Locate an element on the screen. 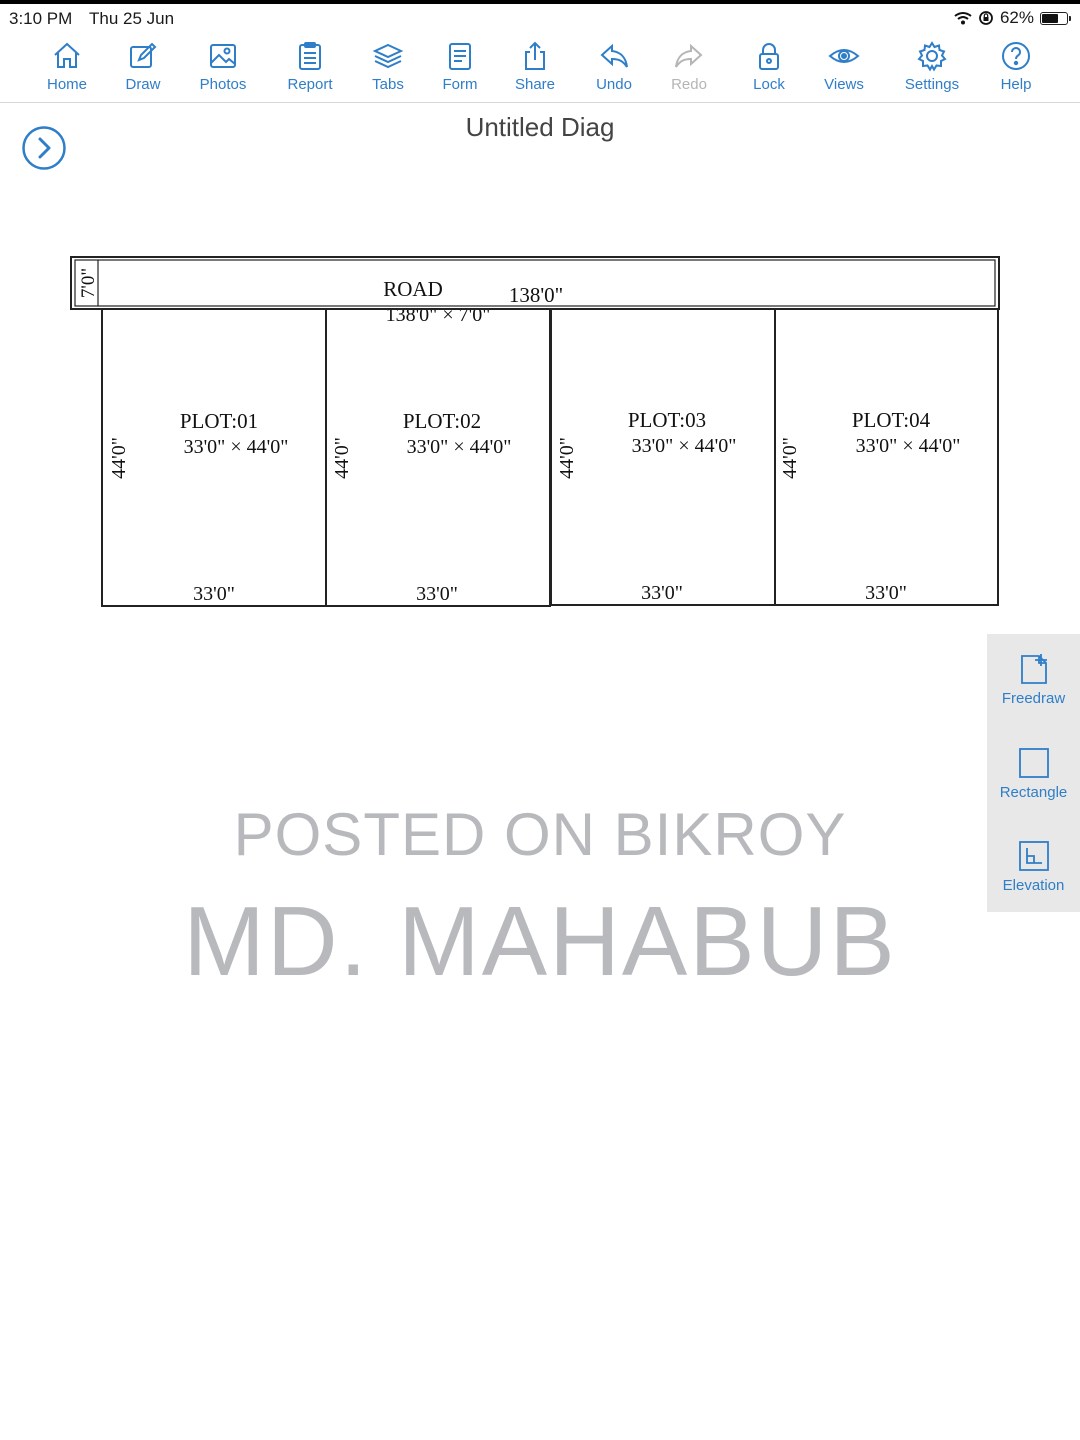 The image size is (1080, 1440). watermark-line-2: MD. MAHABUB is located at coordinates (540, 941).